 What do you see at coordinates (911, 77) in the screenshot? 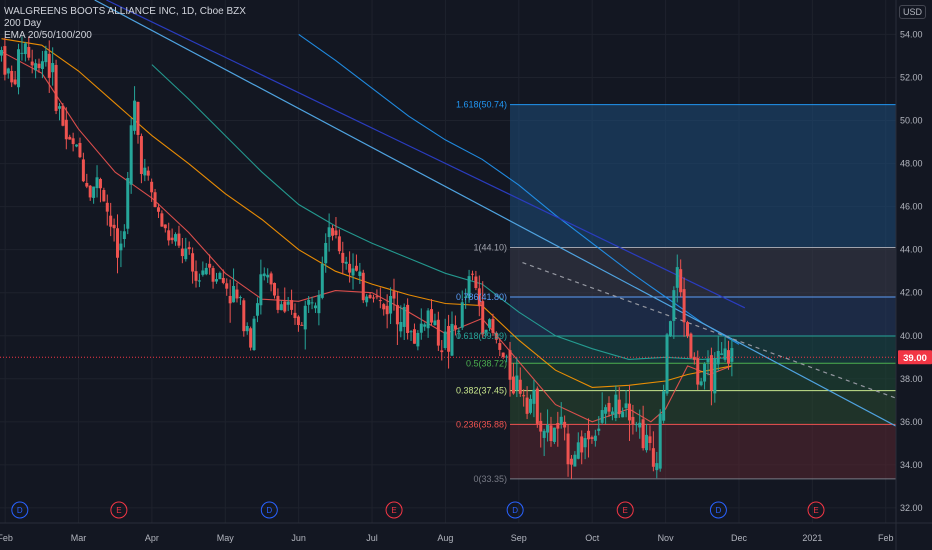
I see `price-tick-label: 52.00` at bounding box center [911, 77].